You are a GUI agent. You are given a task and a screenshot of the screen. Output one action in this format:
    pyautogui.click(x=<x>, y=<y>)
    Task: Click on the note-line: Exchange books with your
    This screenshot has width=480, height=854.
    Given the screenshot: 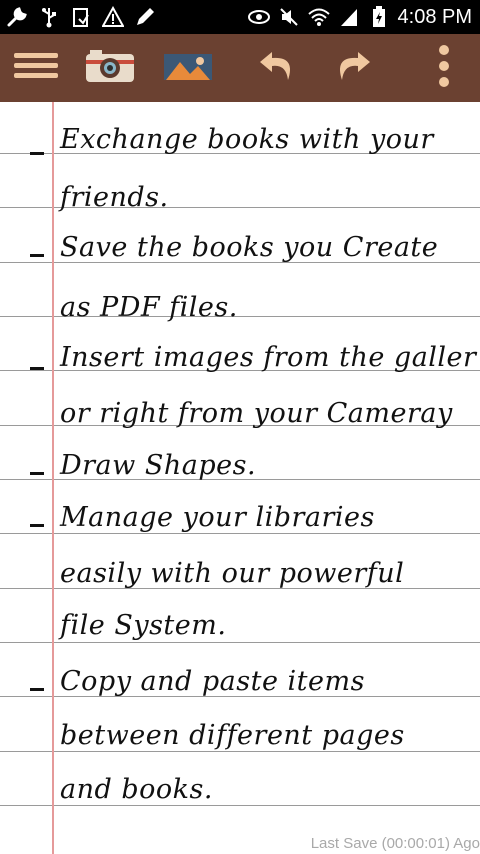 What is the action you would take?
    pyautogui.click(x=247, y=139)
    